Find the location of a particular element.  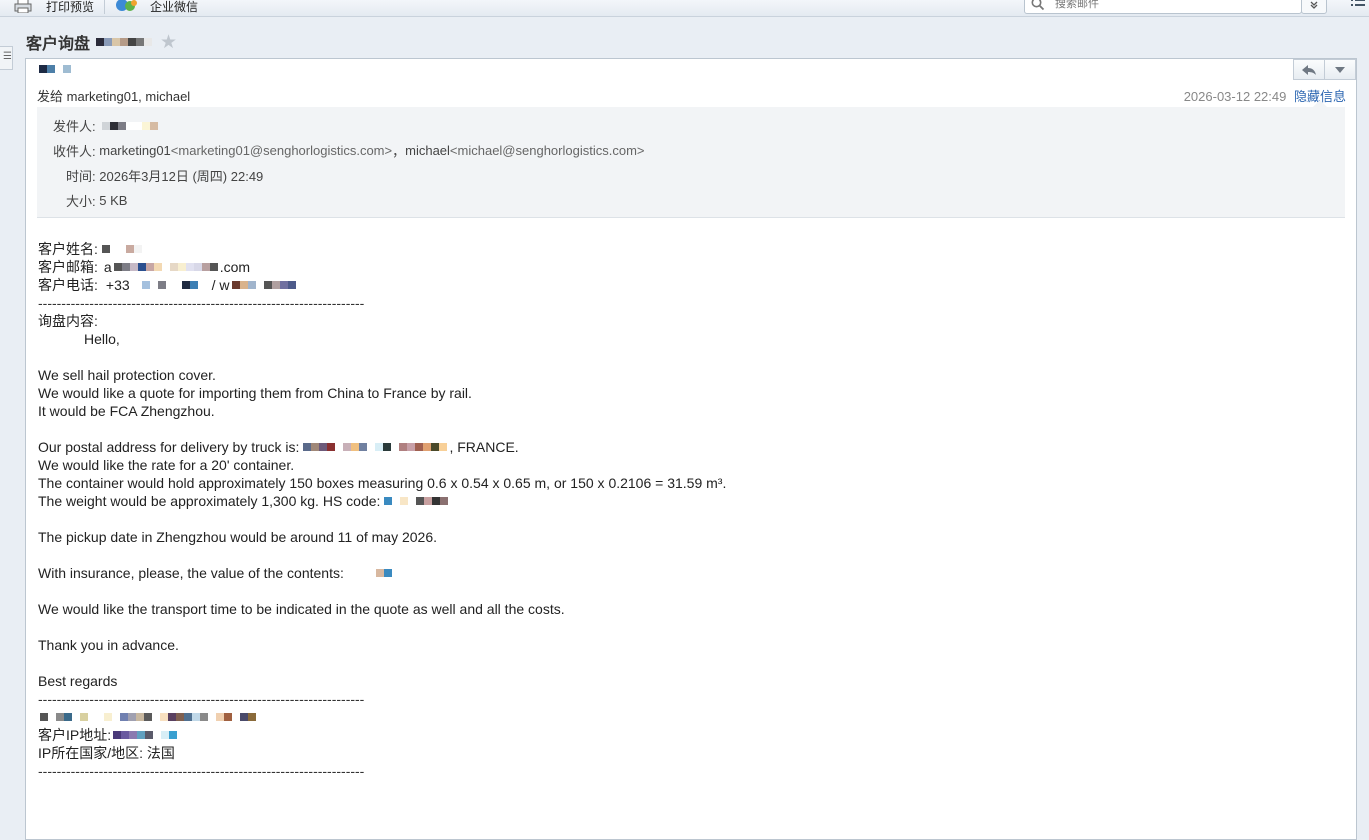

insurance-value-redacted is located at coordinates (383, 573).